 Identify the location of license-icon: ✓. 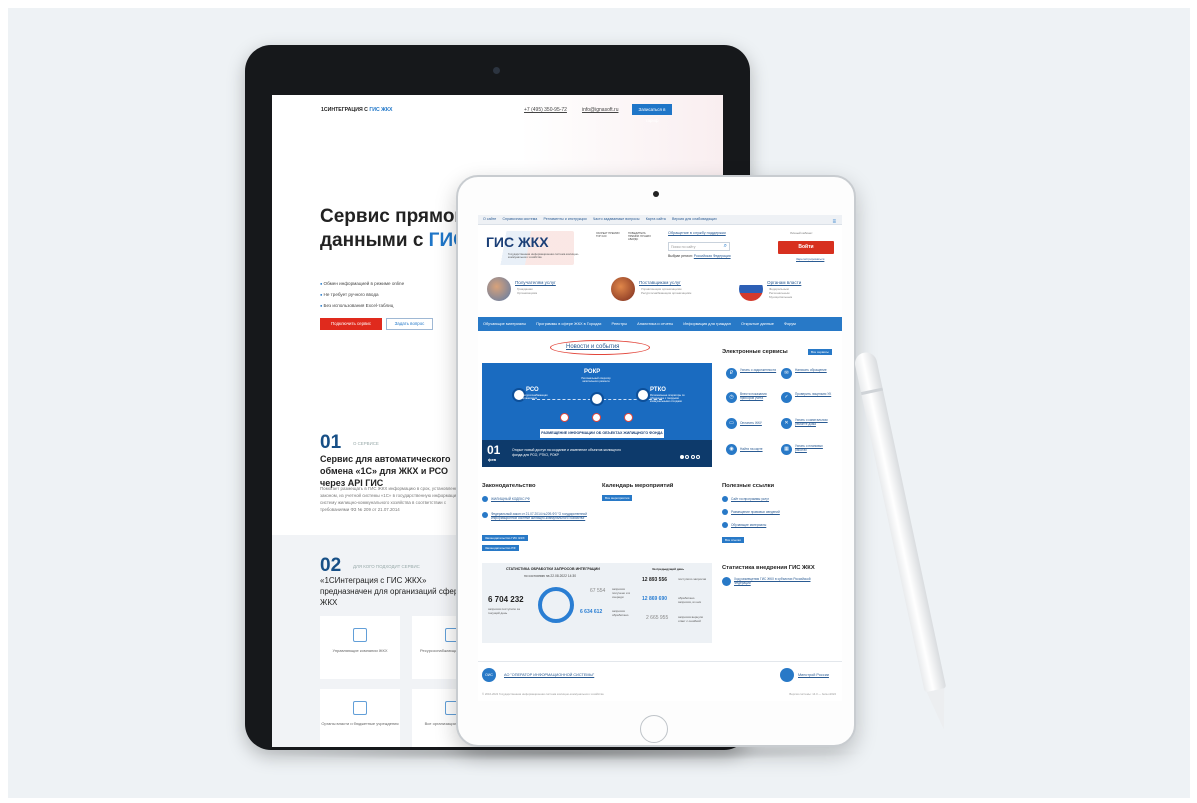
(786, 397).